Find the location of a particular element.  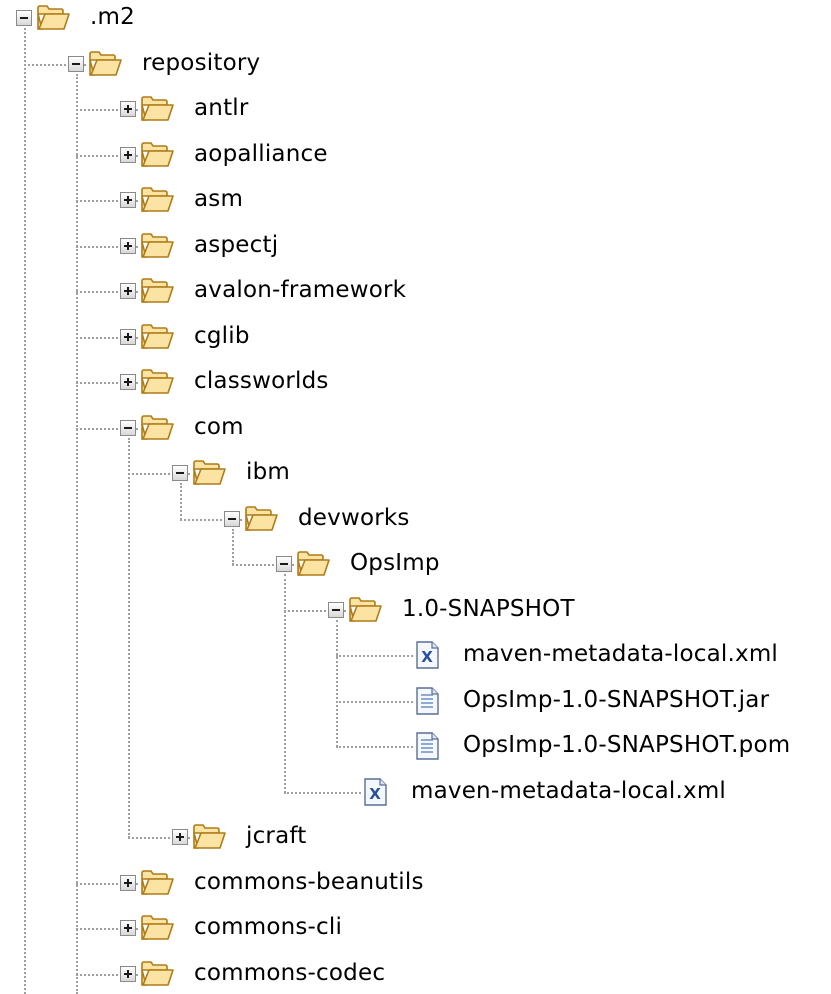

tree-item-label: OpsImp is located at coordinates (395, 563).